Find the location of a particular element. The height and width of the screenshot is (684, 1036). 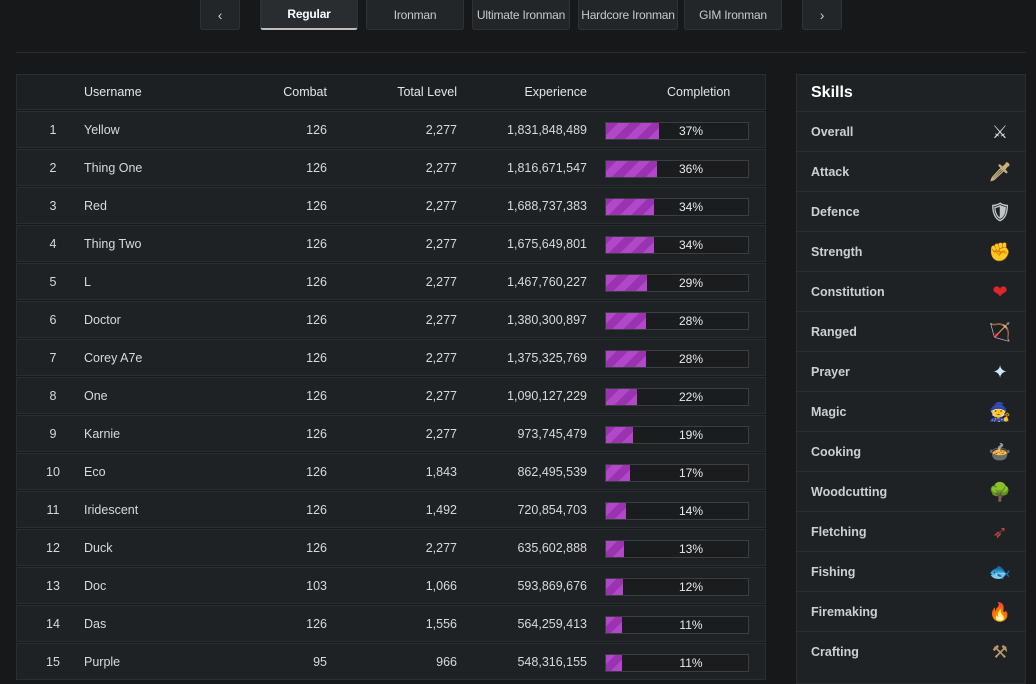

bow-icon: 🏹 is located at coordinates (1000, 332).